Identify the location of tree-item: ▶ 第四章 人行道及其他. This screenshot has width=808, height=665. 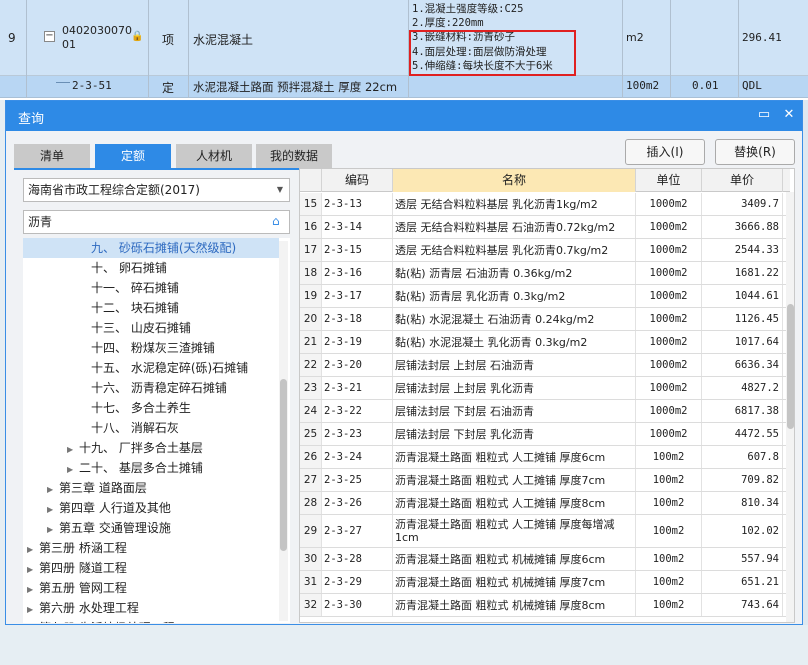
(151, 508).